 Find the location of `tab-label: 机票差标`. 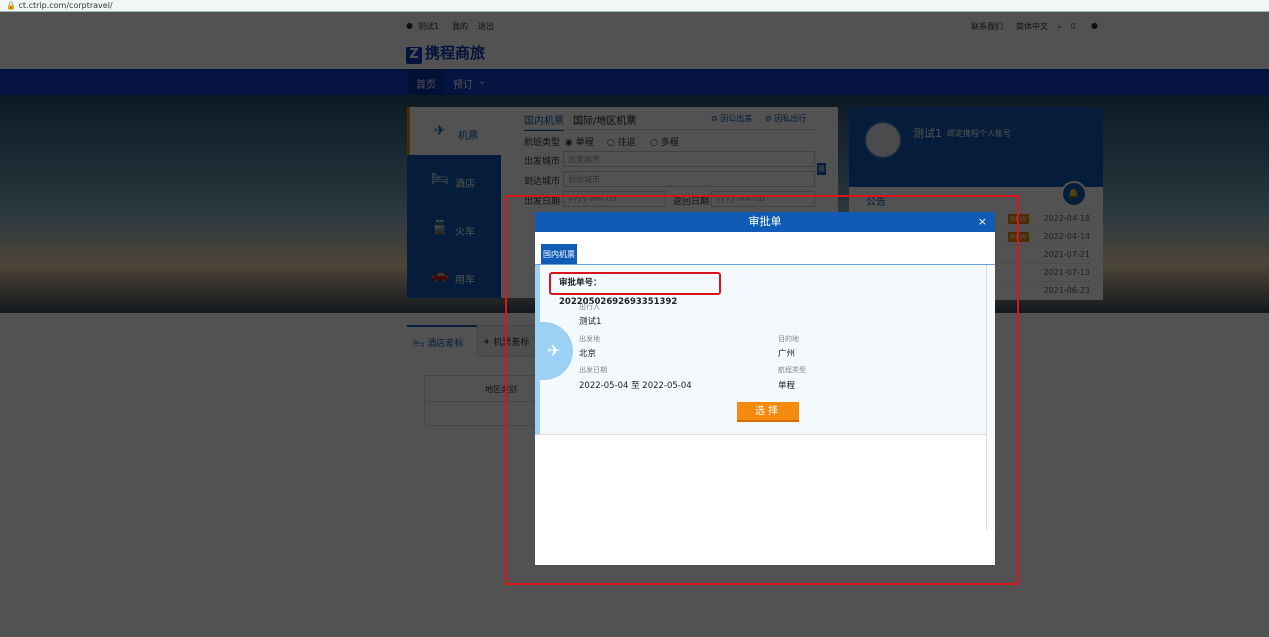

tab-label: 机票差标 is located at coordinates (511, 343).